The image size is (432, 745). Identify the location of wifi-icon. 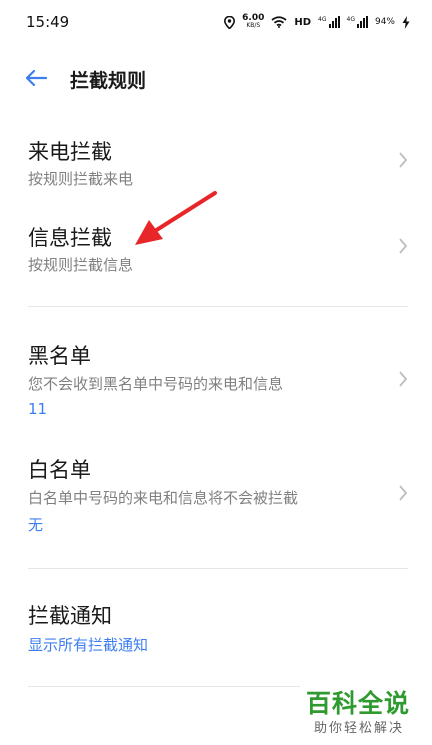
(279, 22).